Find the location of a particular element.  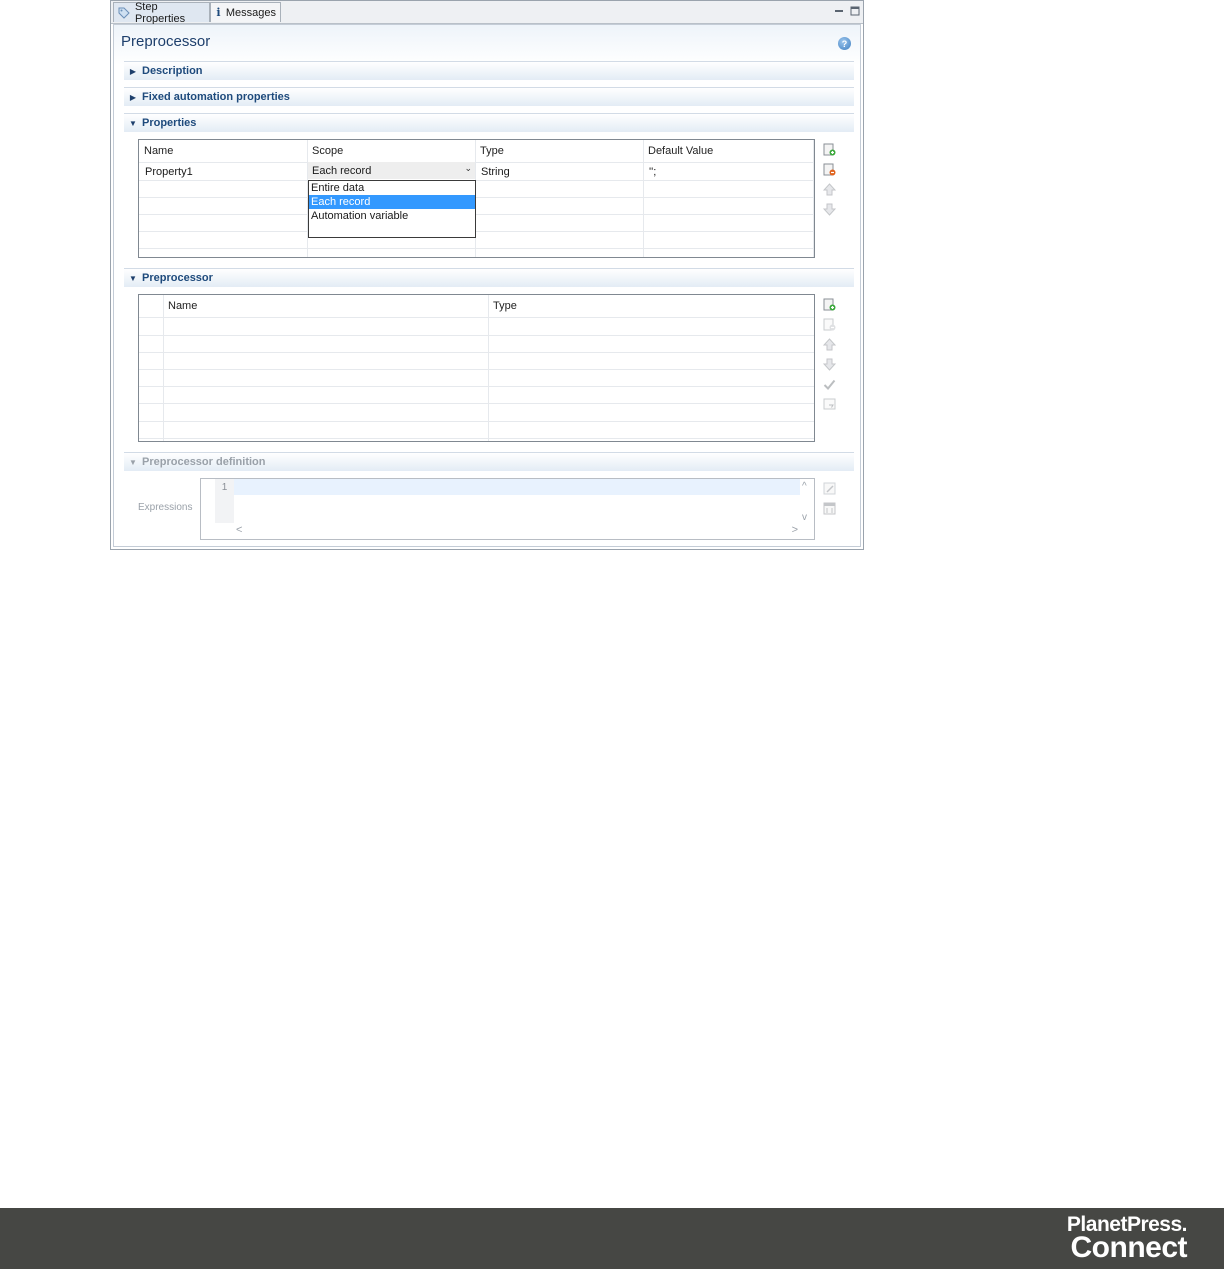

tab-messages: i Messages is located at coordinates (245, 12).